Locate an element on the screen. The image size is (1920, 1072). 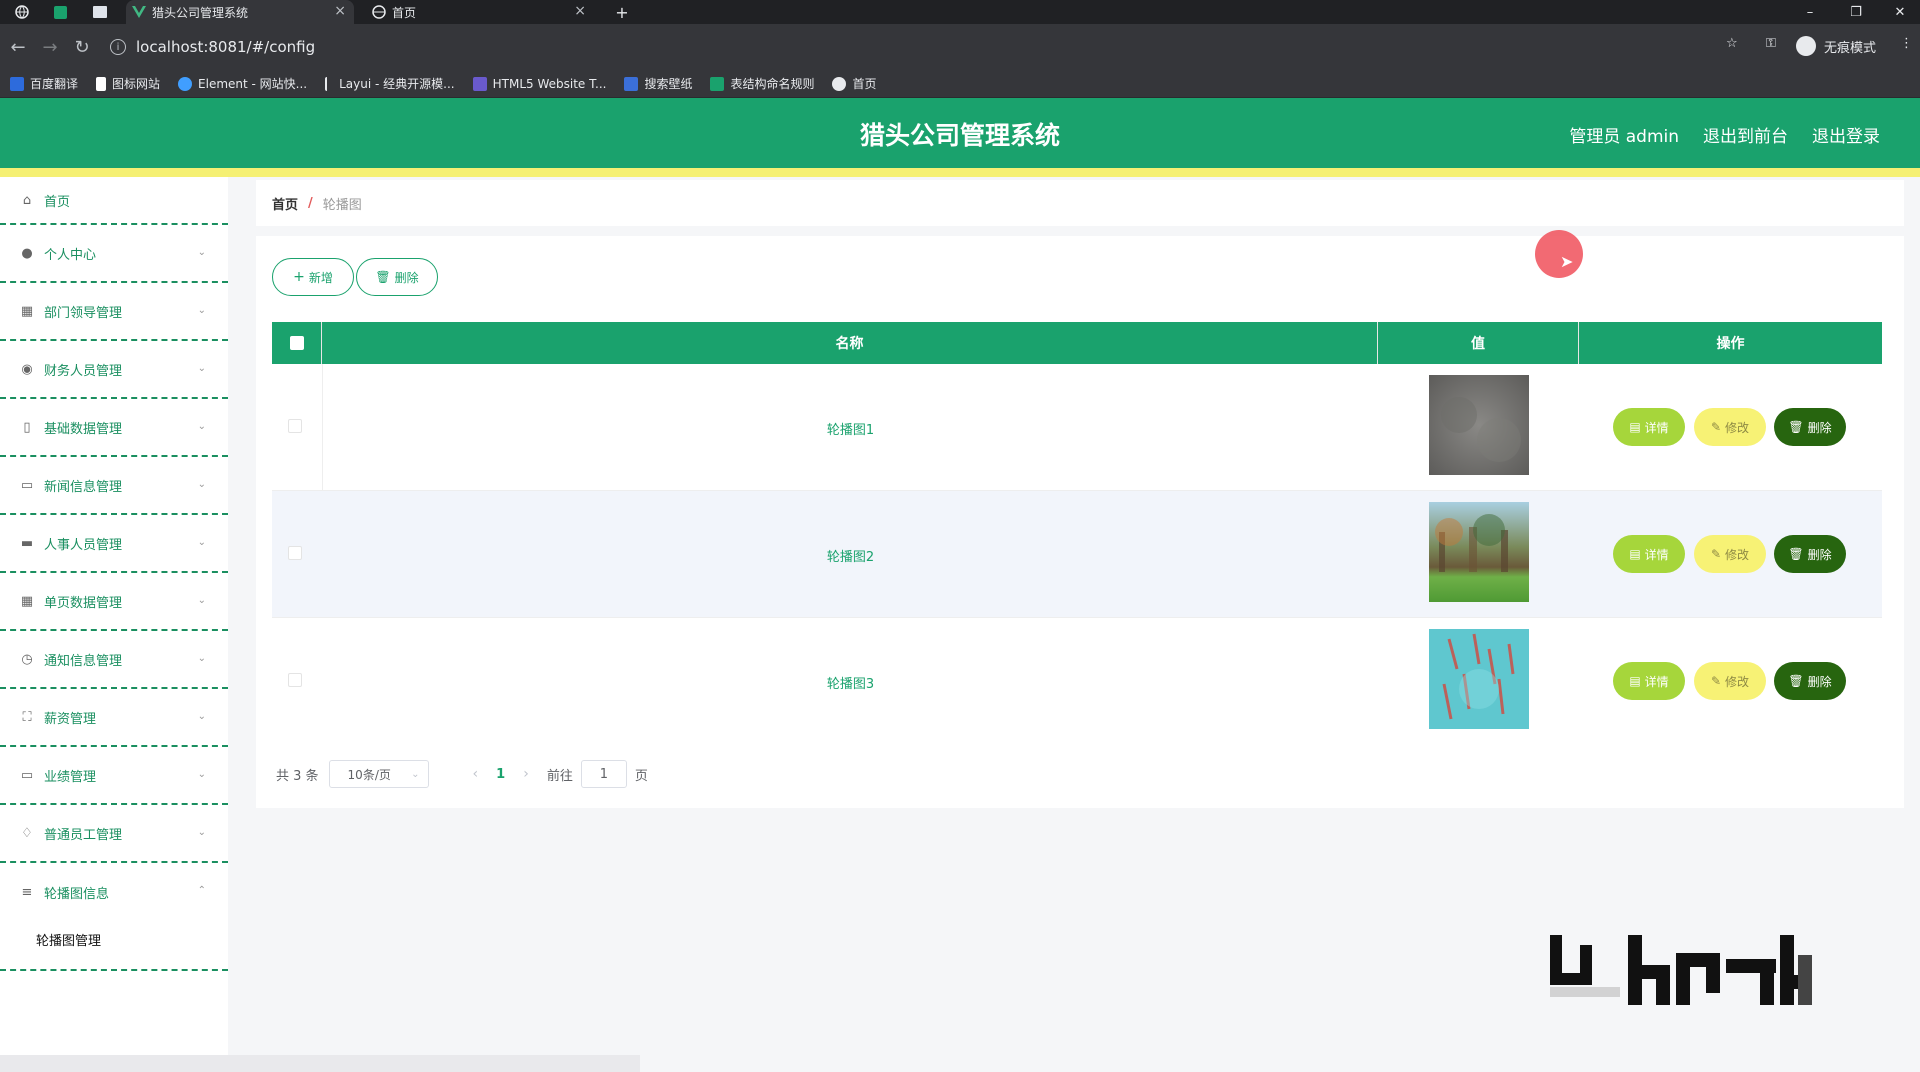
globe-icon is located at coordinates (379, 12).